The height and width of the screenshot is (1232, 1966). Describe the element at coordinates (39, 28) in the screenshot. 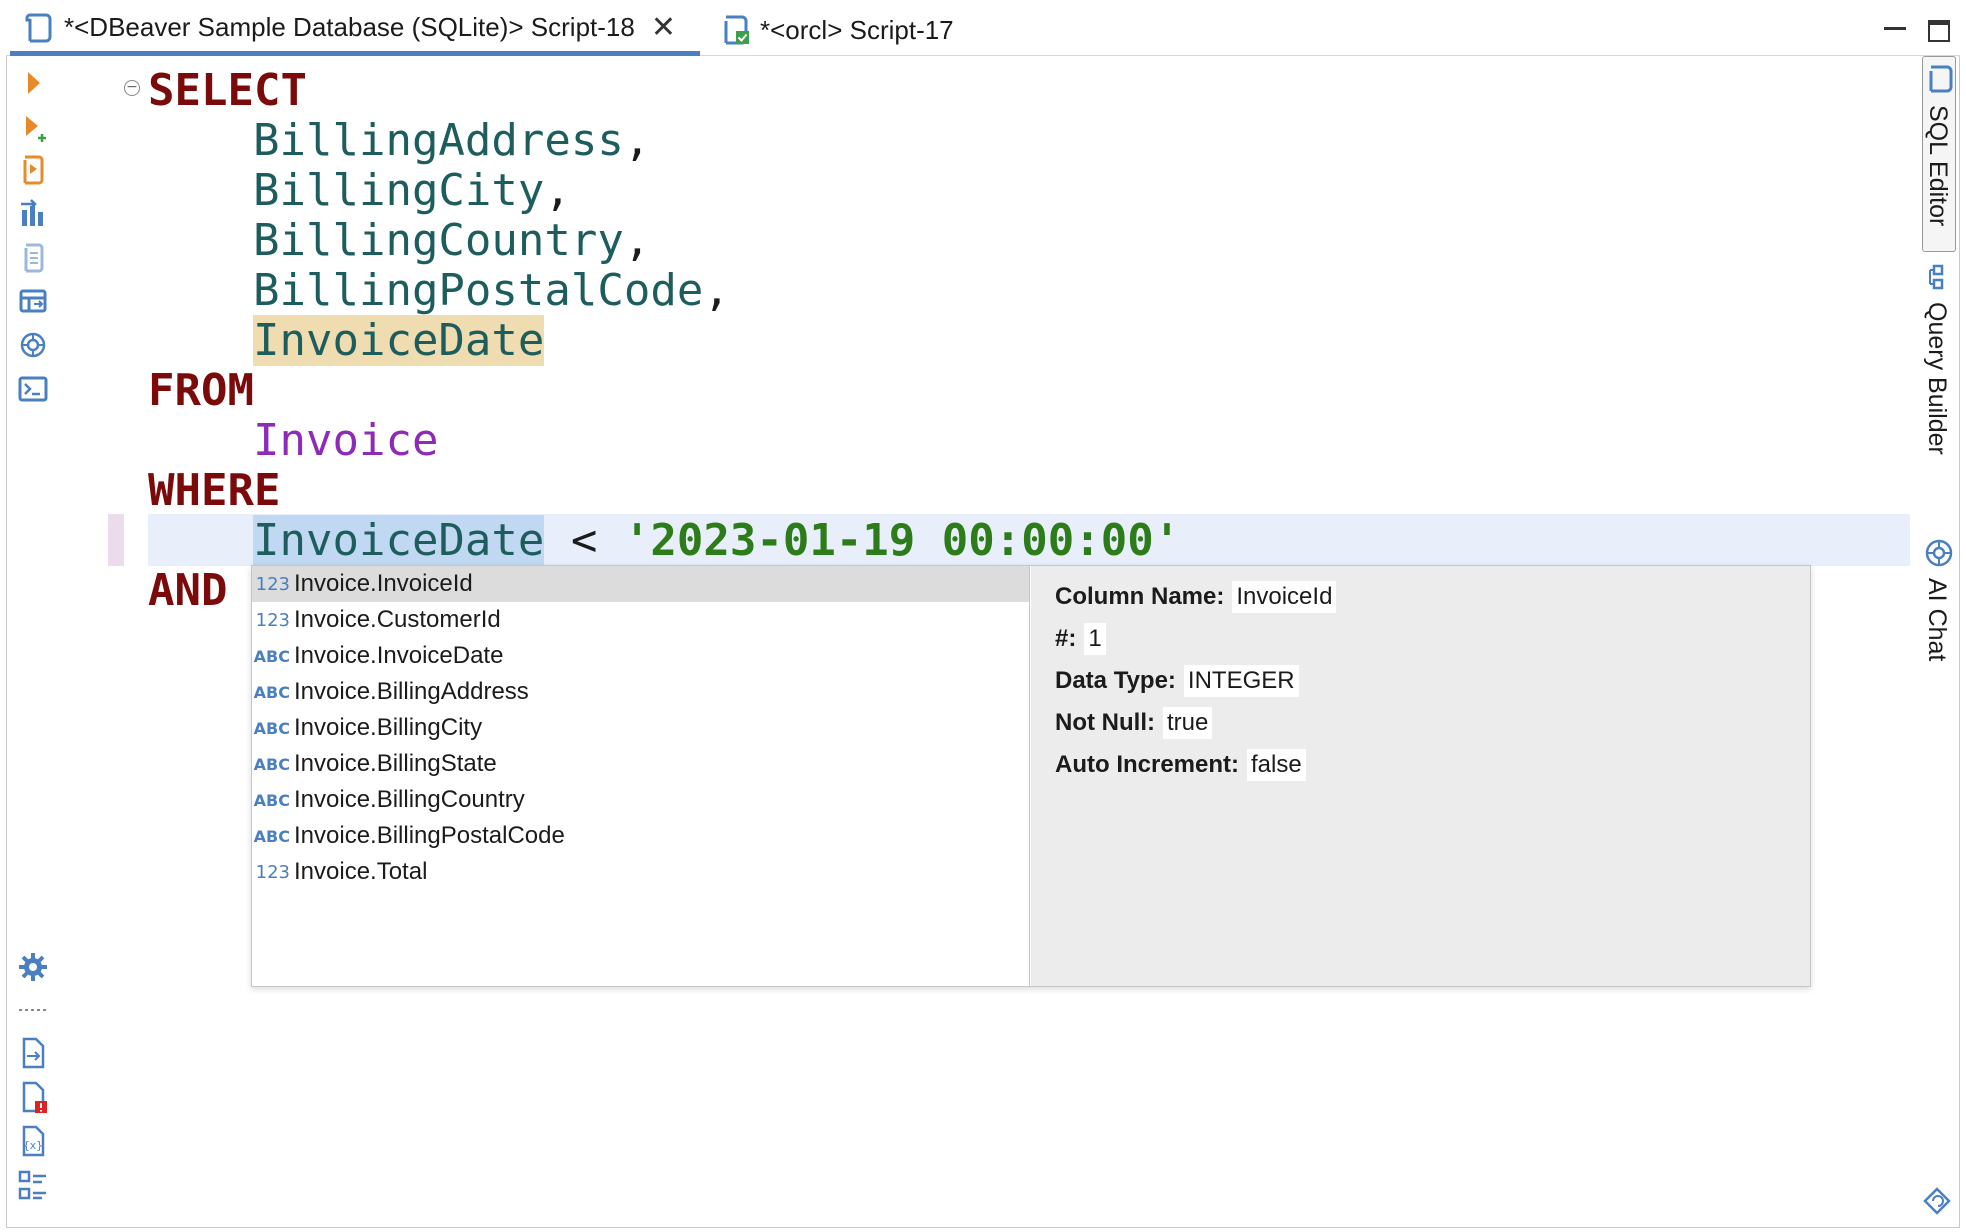

I see `sql-script-icon` at that location.